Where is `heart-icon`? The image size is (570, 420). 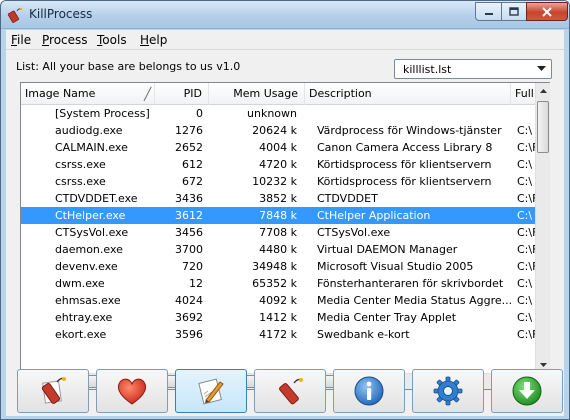
heart-icon is located at coordinates (132, 391).